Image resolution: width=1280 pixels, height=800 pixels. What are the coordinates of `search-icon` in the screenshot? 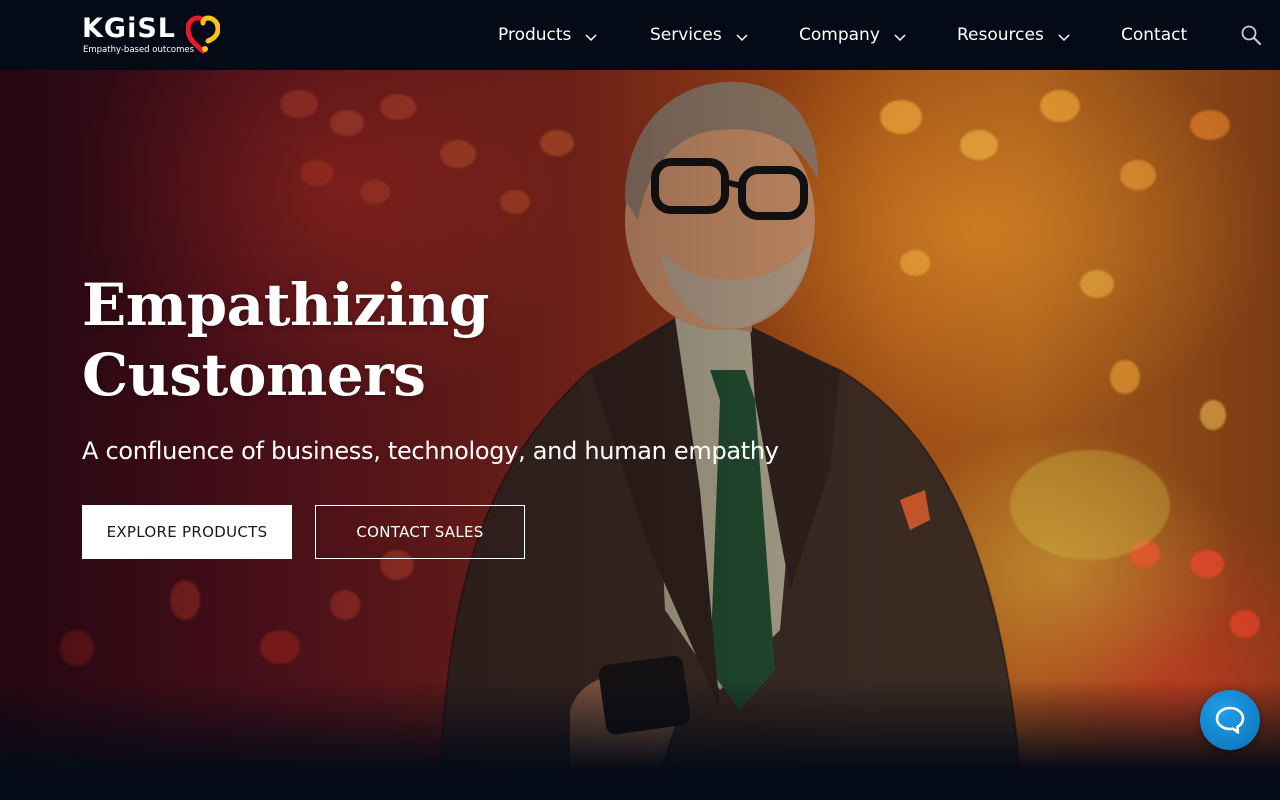 It's located at (1251, 35).